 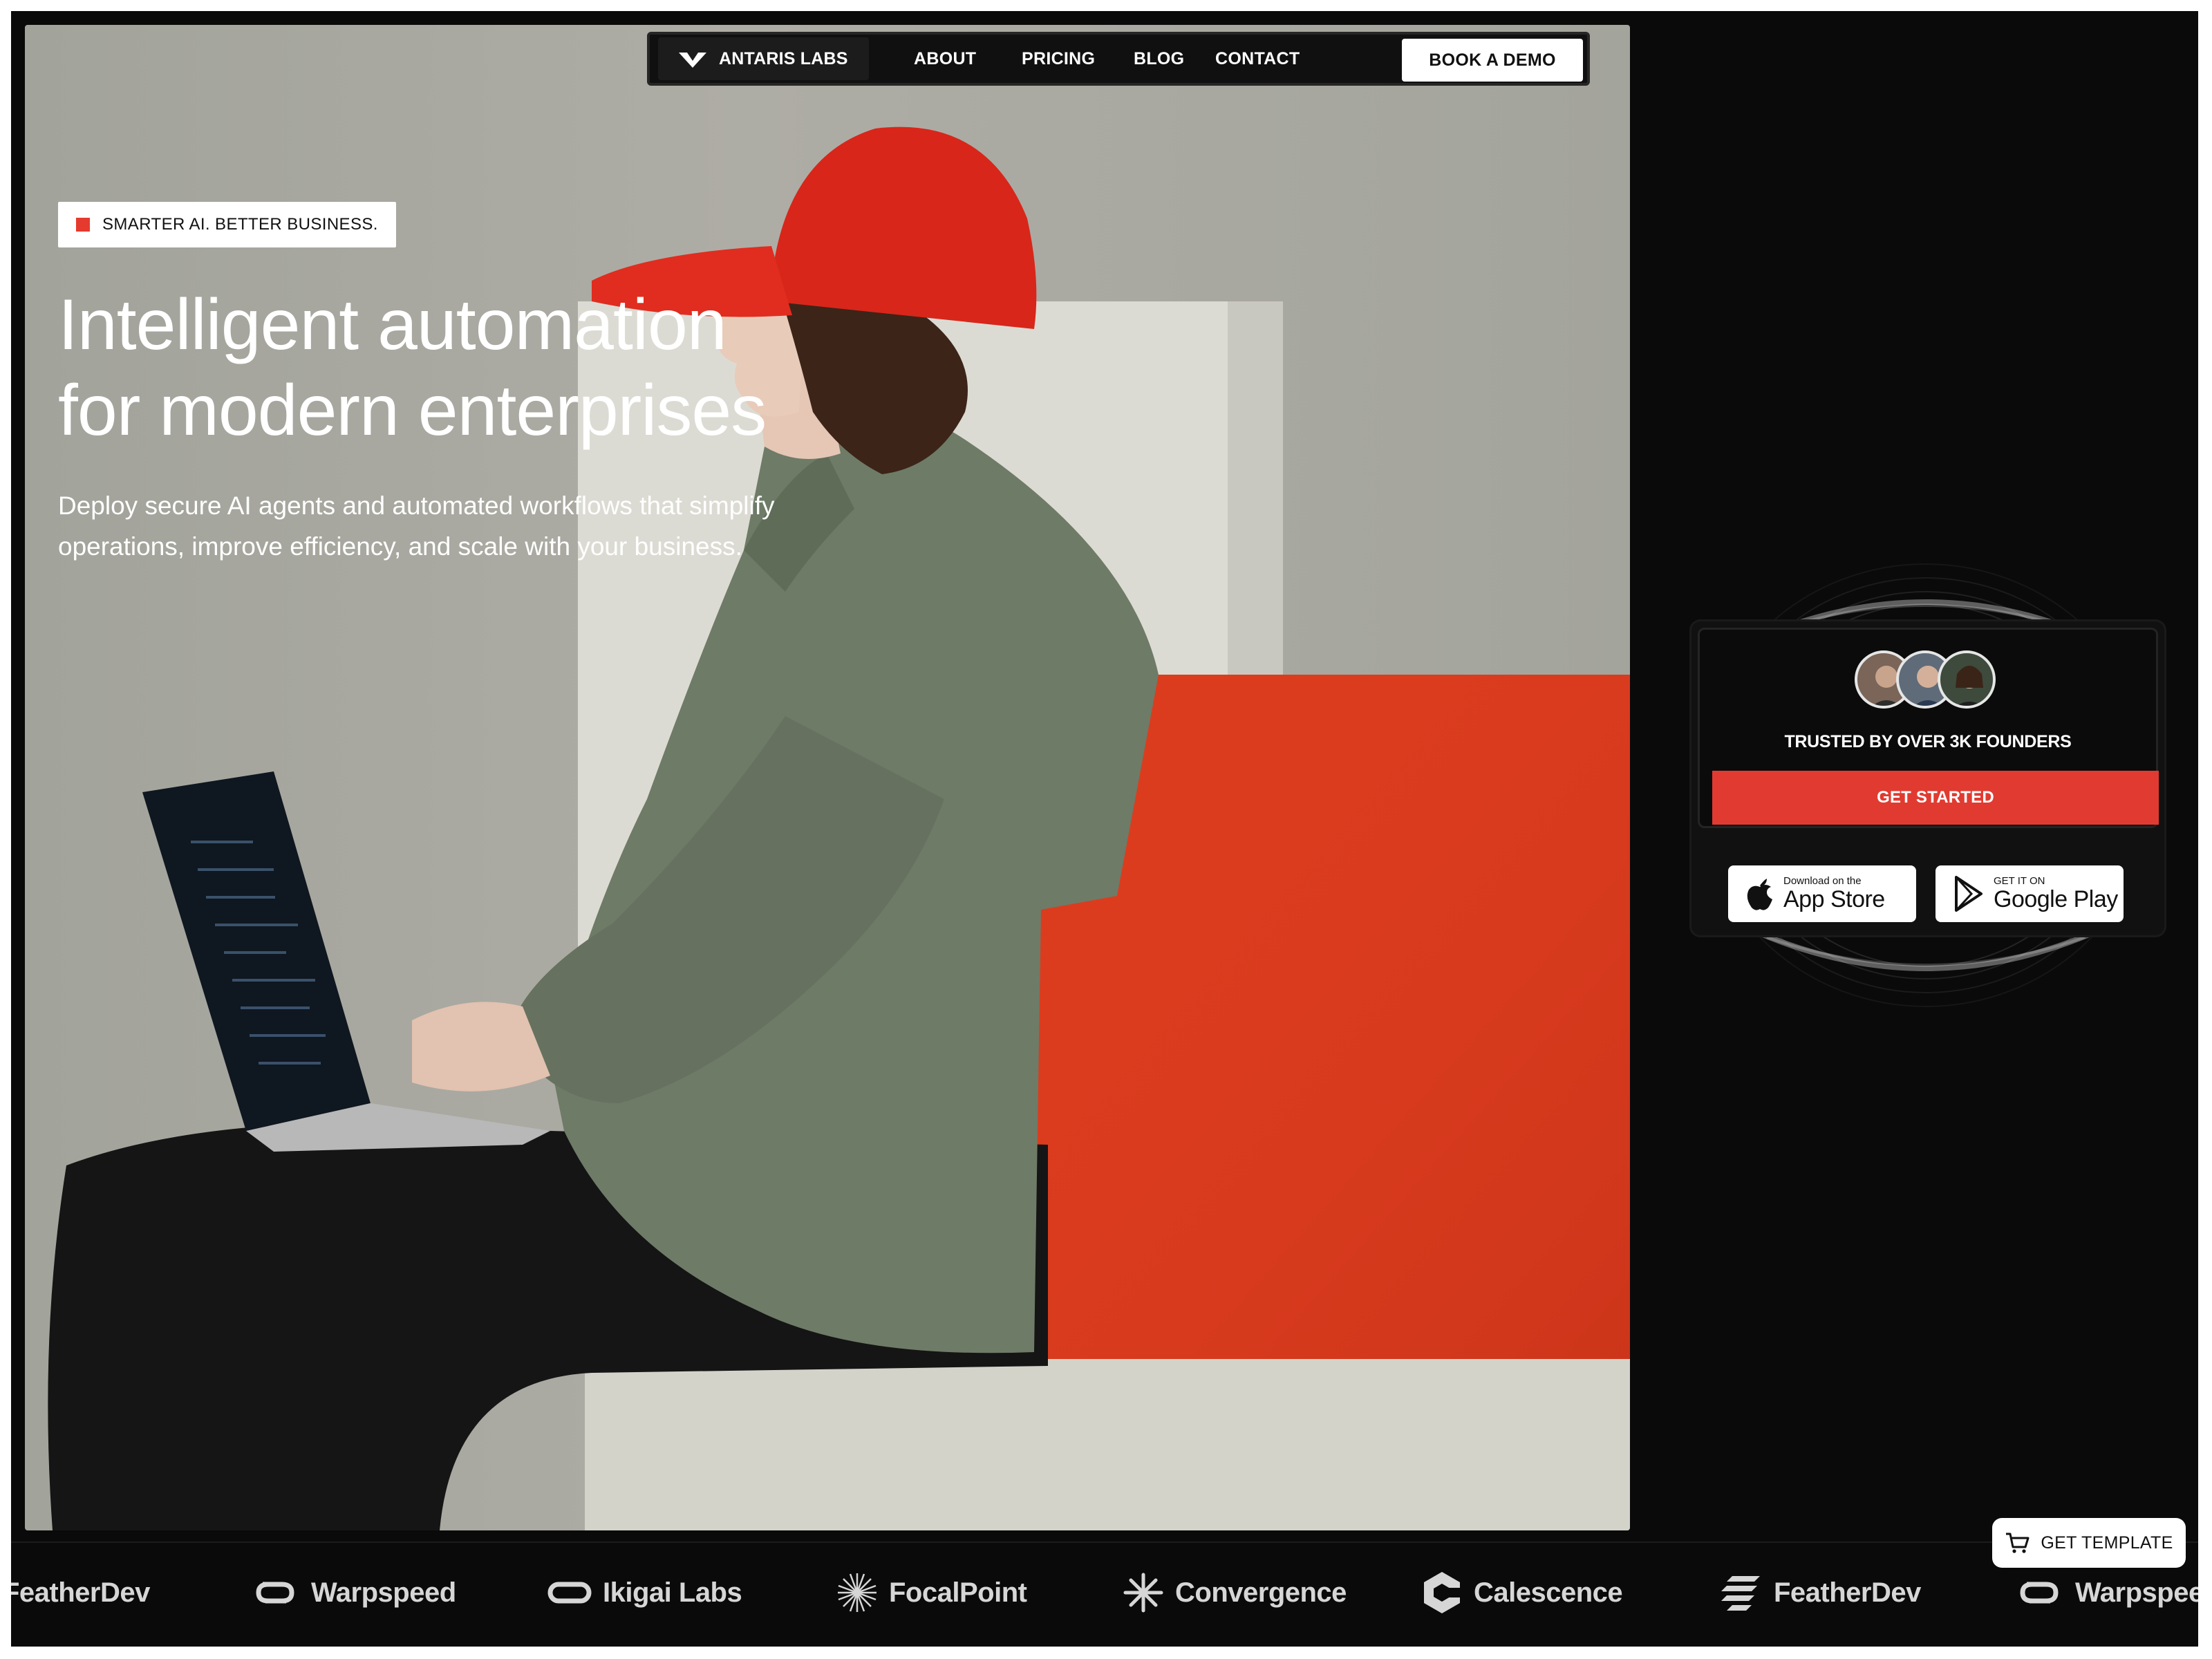 I want to click on trusted-text: TRUSTED BY OVER 3K FOUNDERS, so click(x=1928, y=742).